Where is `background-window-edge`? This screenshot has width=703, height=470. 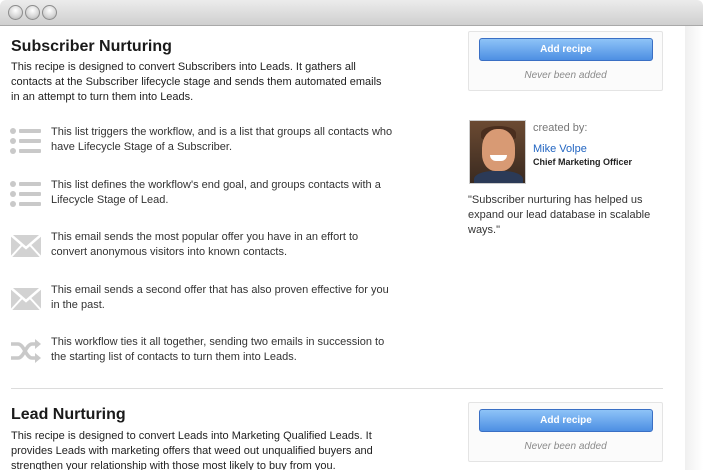 background-window-edge is located at coordinates (694, 248).